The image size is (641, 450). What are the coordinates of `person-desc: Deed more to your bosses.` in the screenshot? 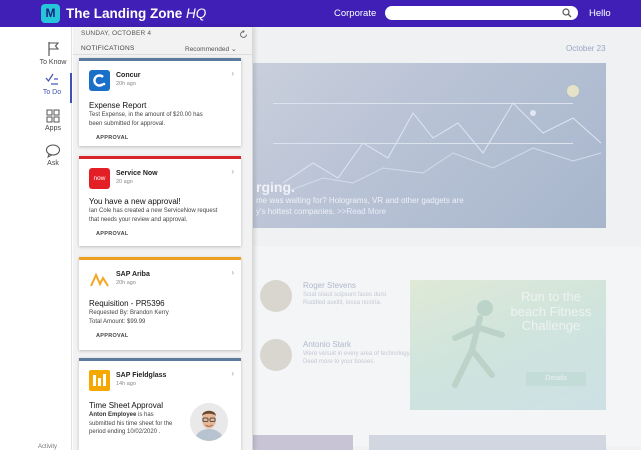 It's located at (339, 362).